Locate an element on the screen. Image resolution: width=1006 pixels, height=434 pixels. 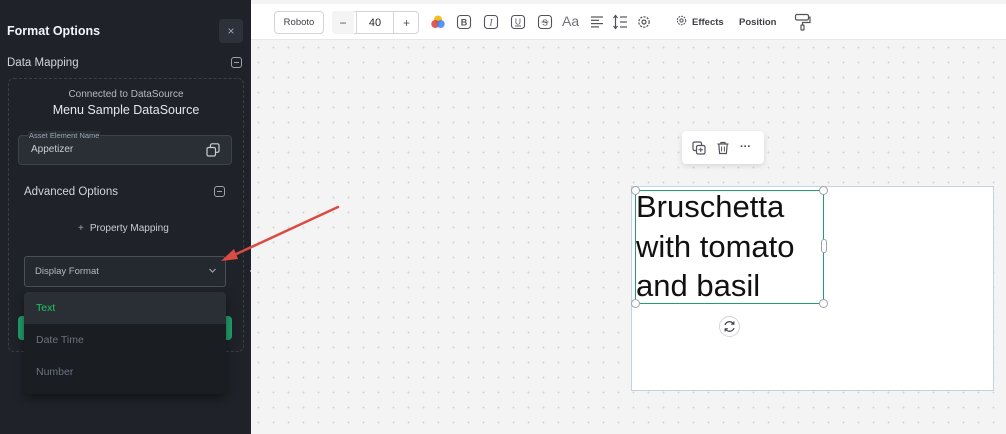
plus-icon: + is located at coordinates (81, 228).